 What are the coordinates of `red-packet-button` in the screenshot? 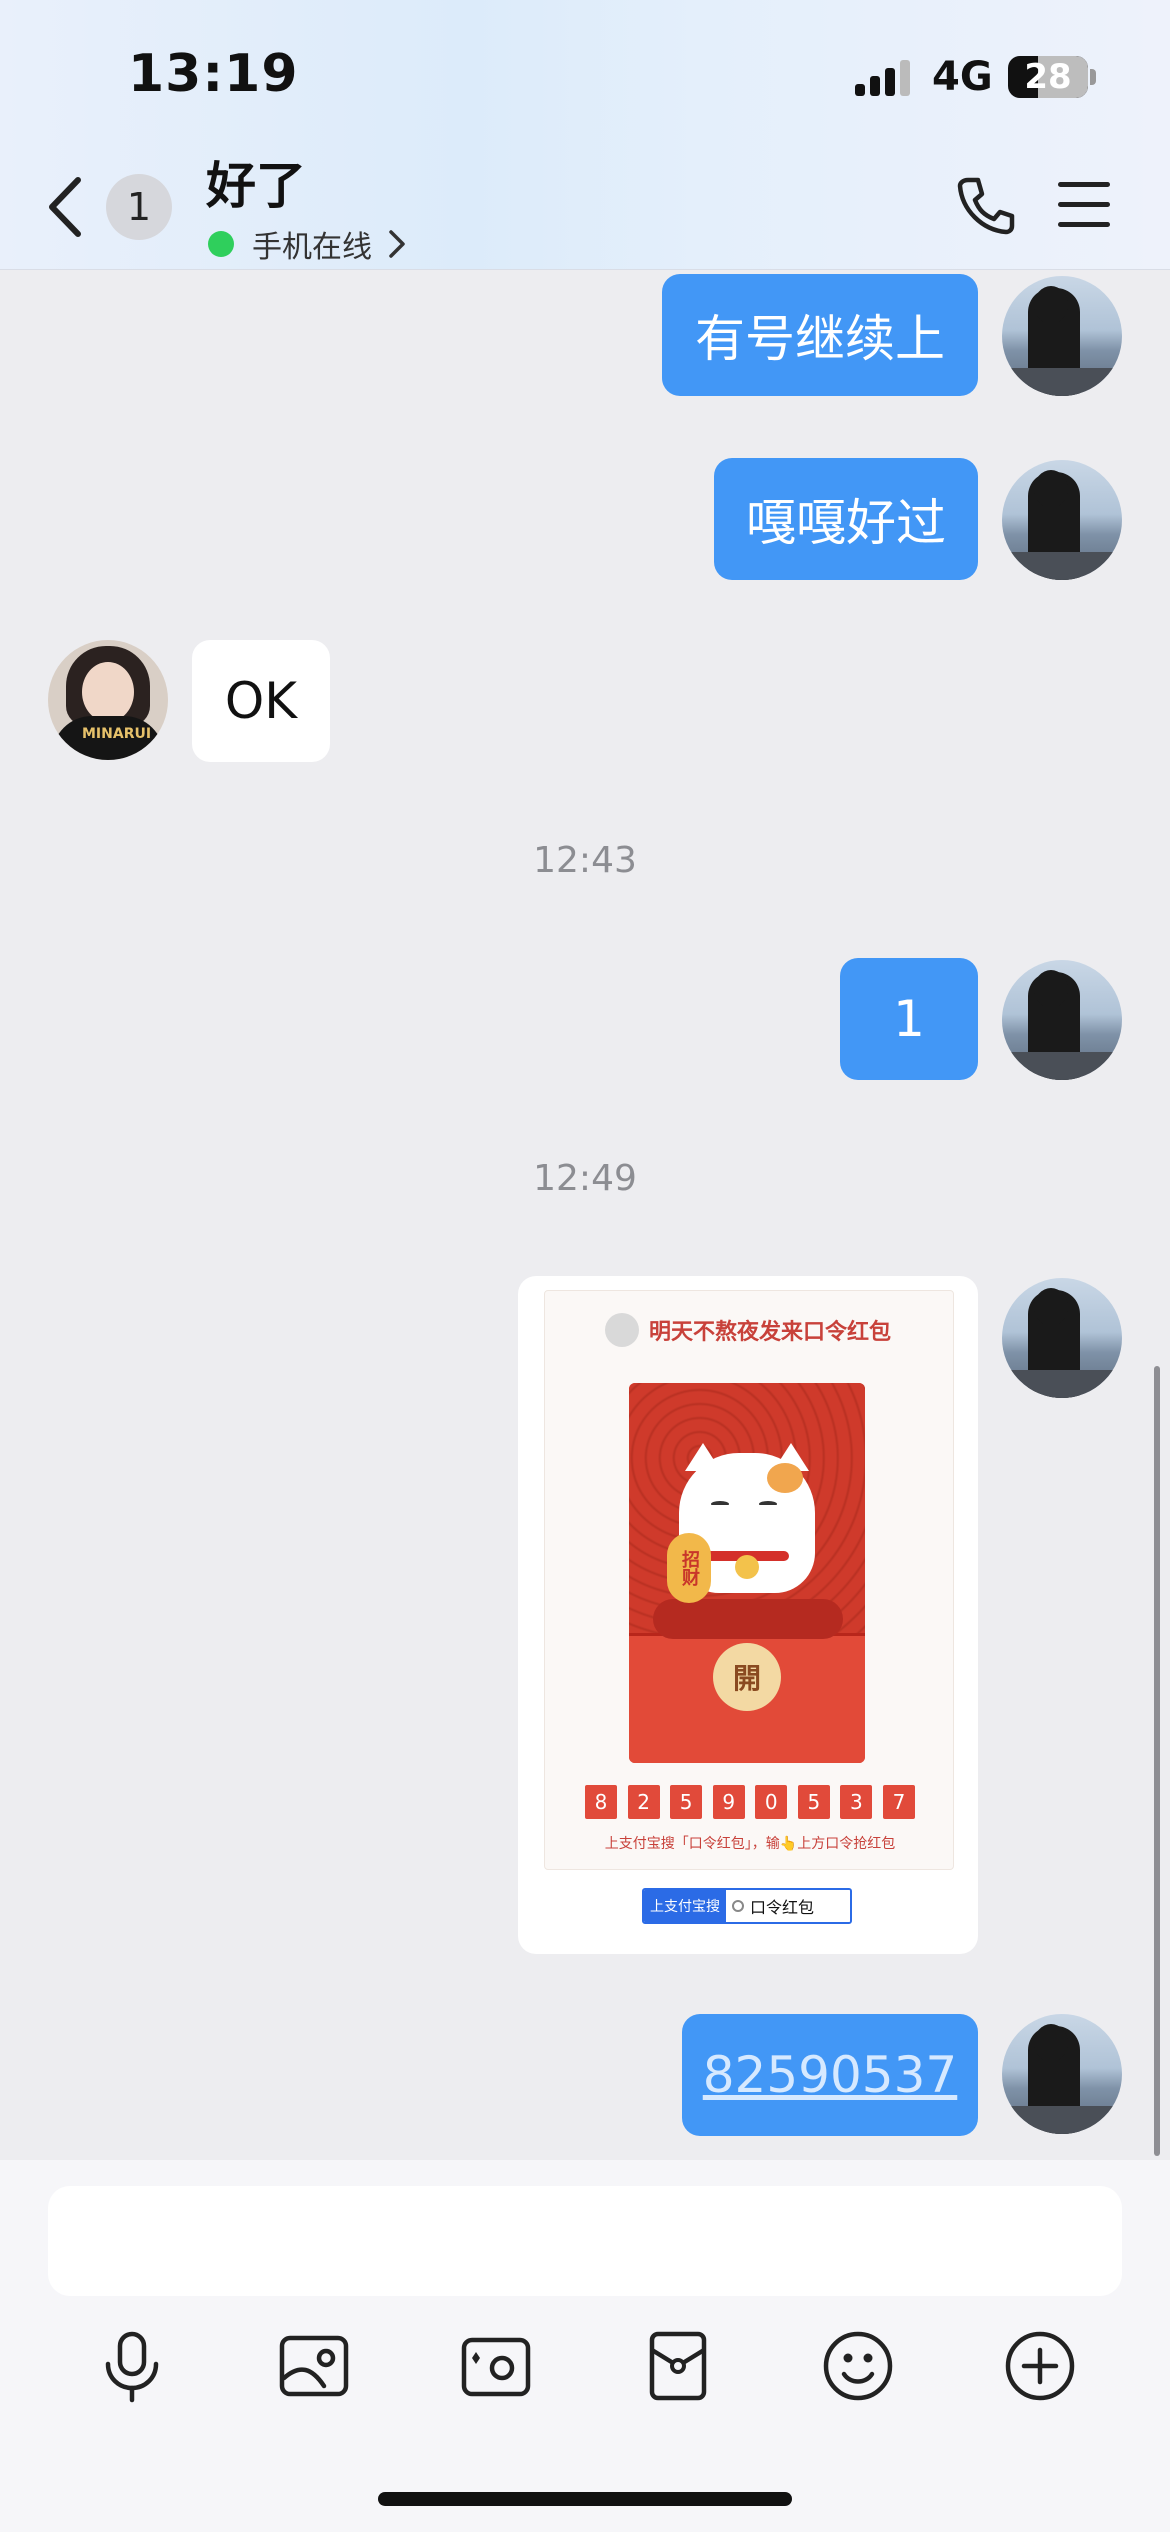 It's located at (678, 2366).